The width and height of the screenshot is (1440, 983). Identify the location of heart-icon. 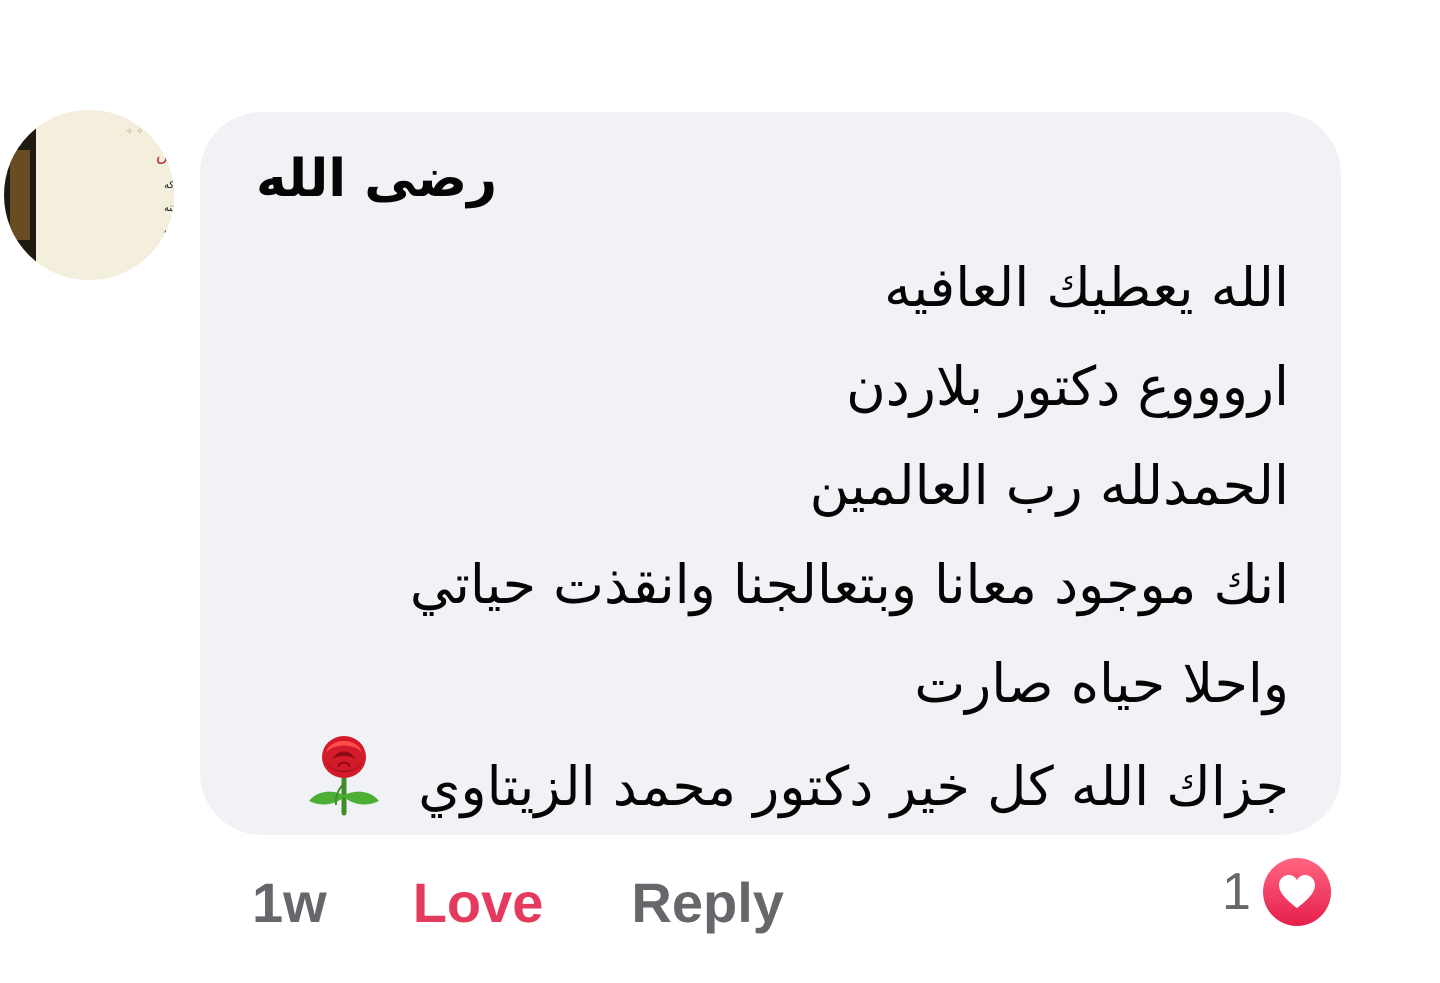
(1296, 892).